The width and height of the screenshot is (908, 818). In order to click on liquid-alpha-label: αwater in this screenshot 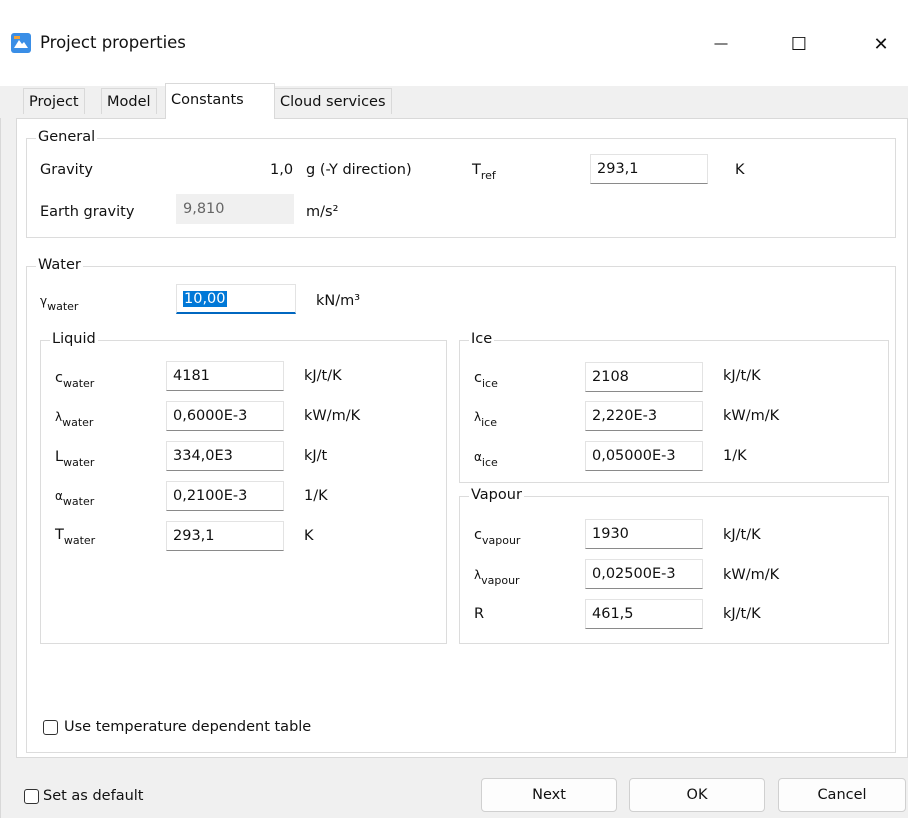, I will do `click(75, 498)`.